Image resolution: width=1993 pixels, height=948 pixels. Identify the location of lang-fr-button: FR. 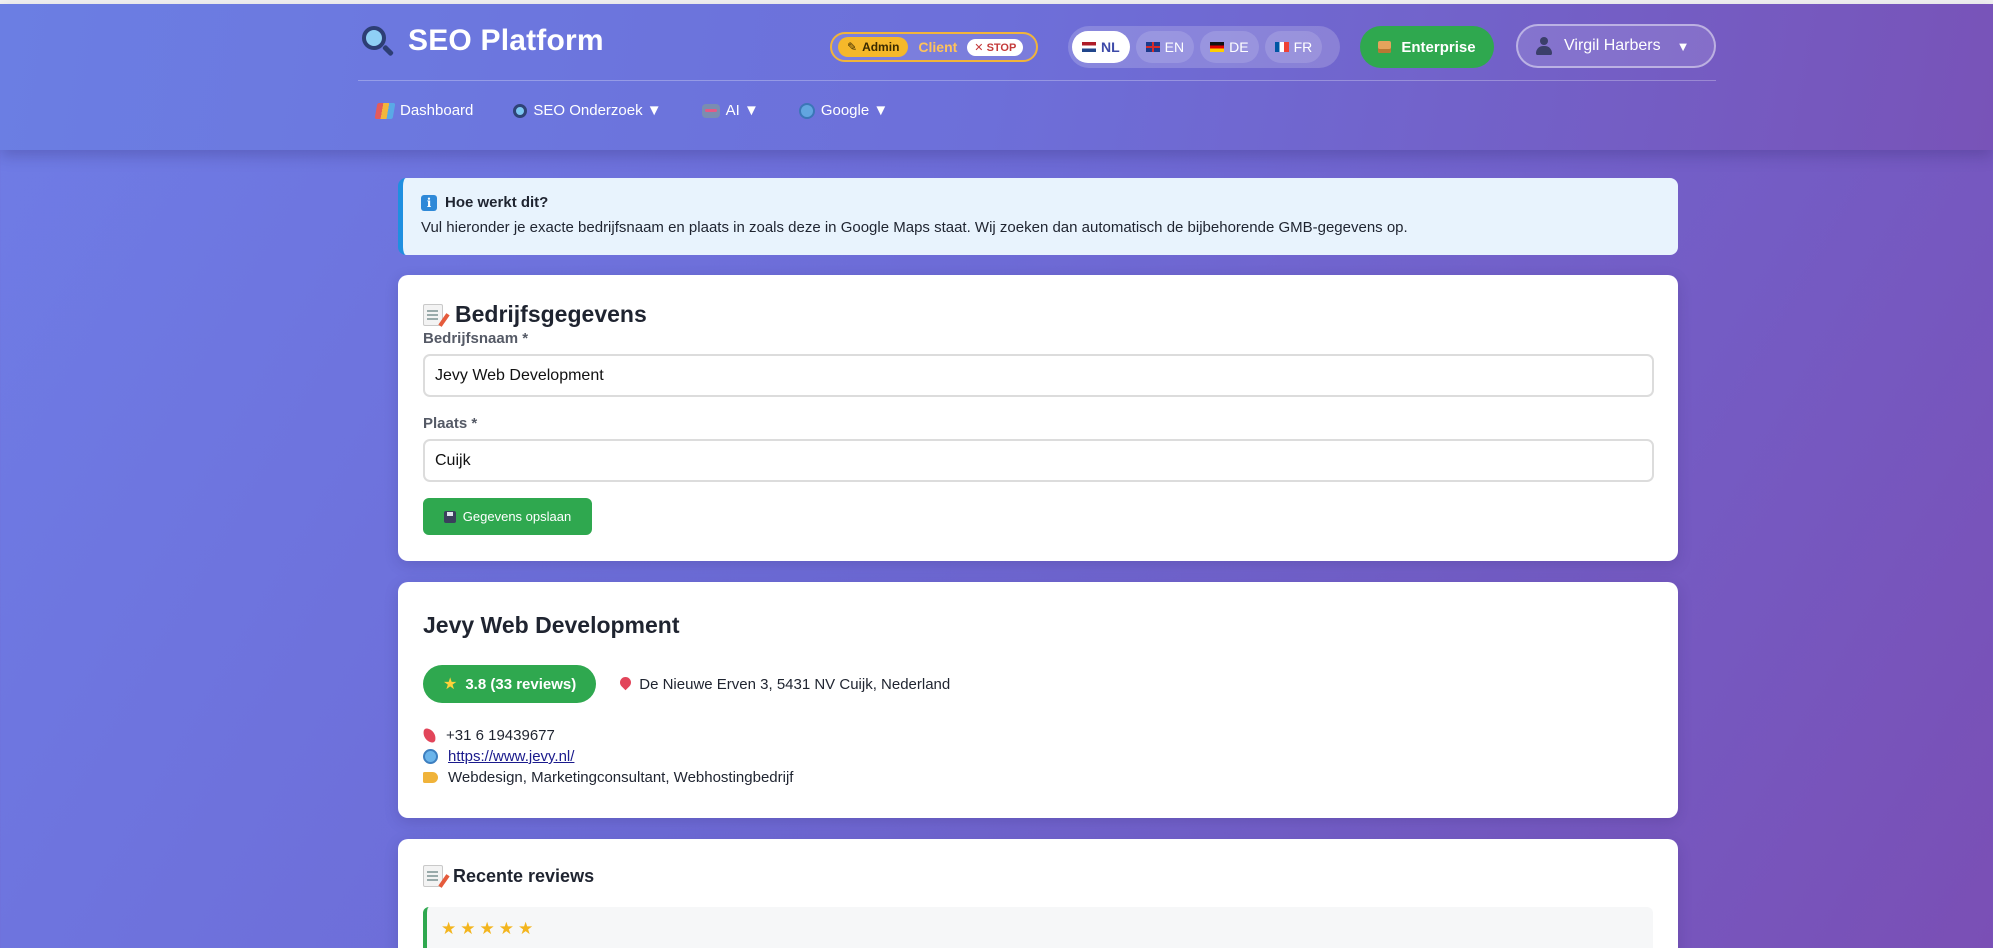
(1293, 47).